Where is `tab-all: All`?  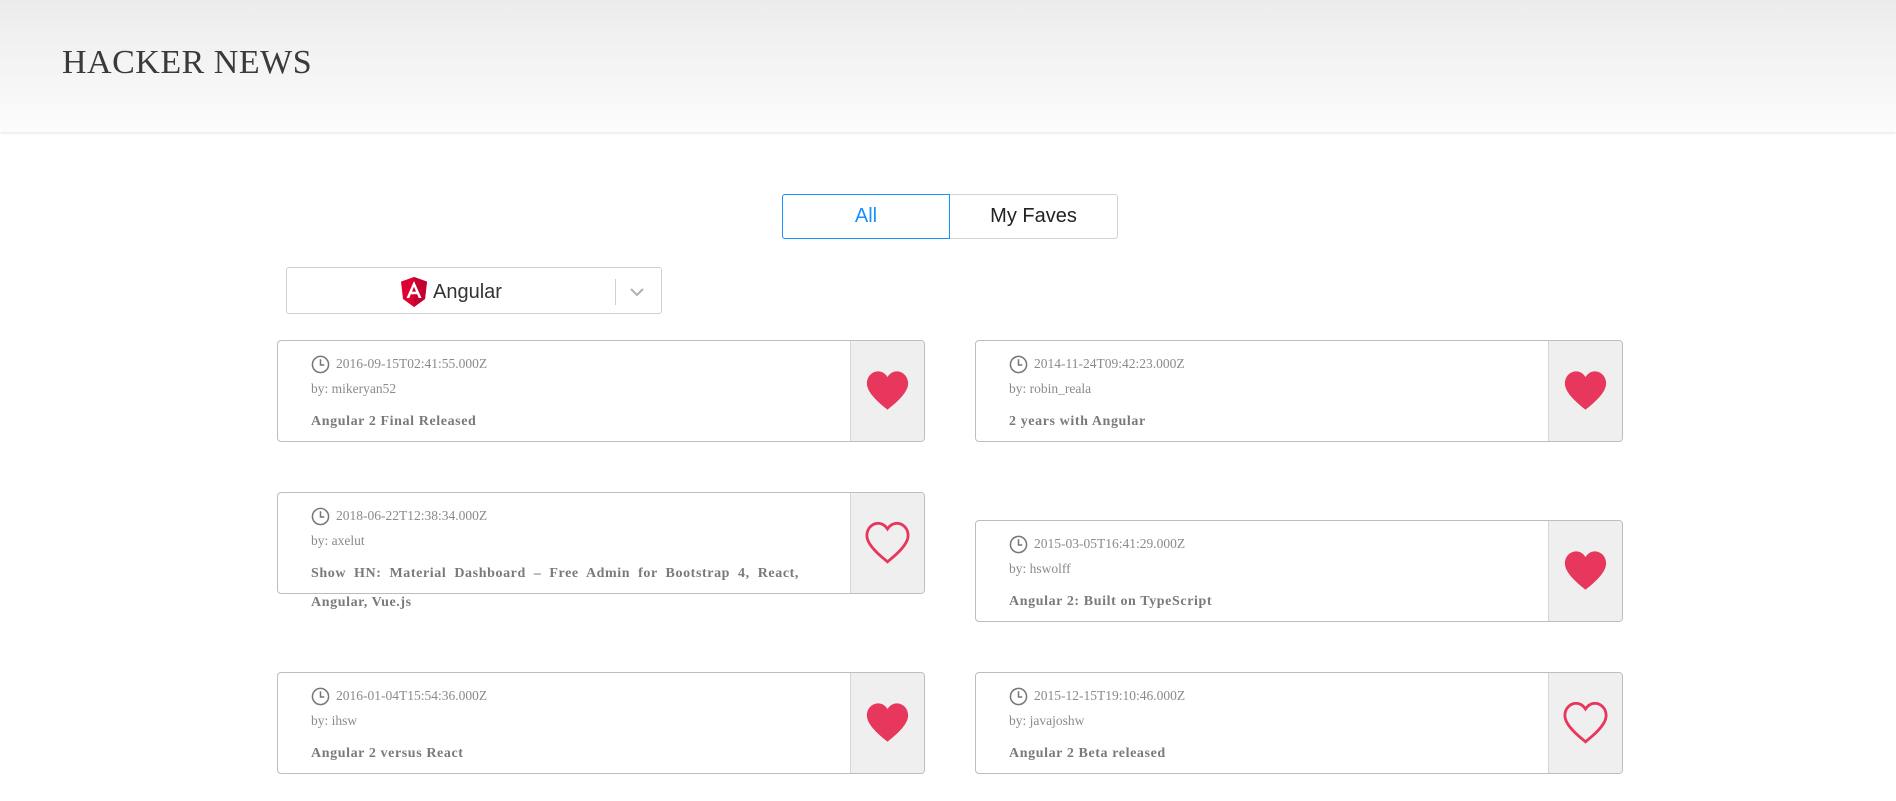
tab-all: All is located at coordinates (866, 216).